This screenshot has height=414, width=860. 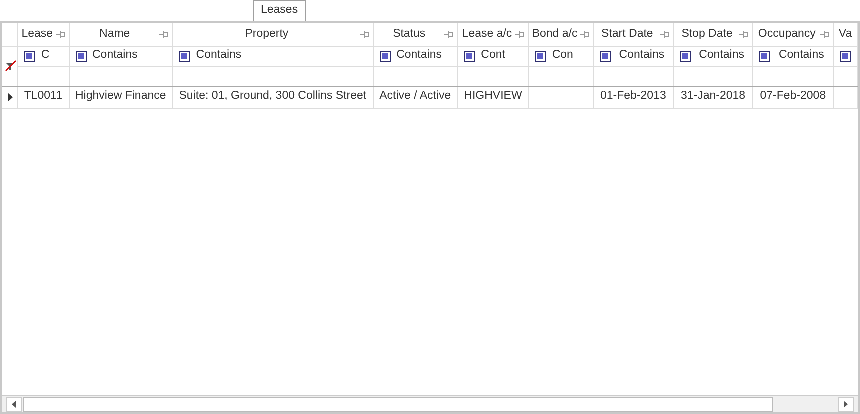 I want to click on table-cell: Highview Finance, so click(x=121, y=96).